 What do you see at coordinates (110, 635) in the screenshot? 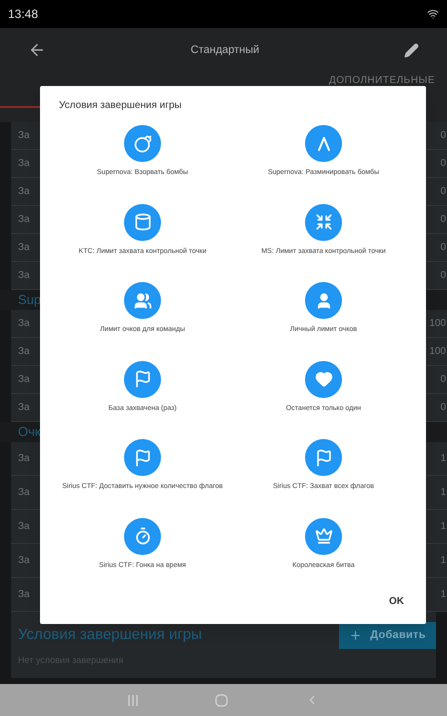
I see `section-header: Условия завершения игры` at bounding box center [110, 635].